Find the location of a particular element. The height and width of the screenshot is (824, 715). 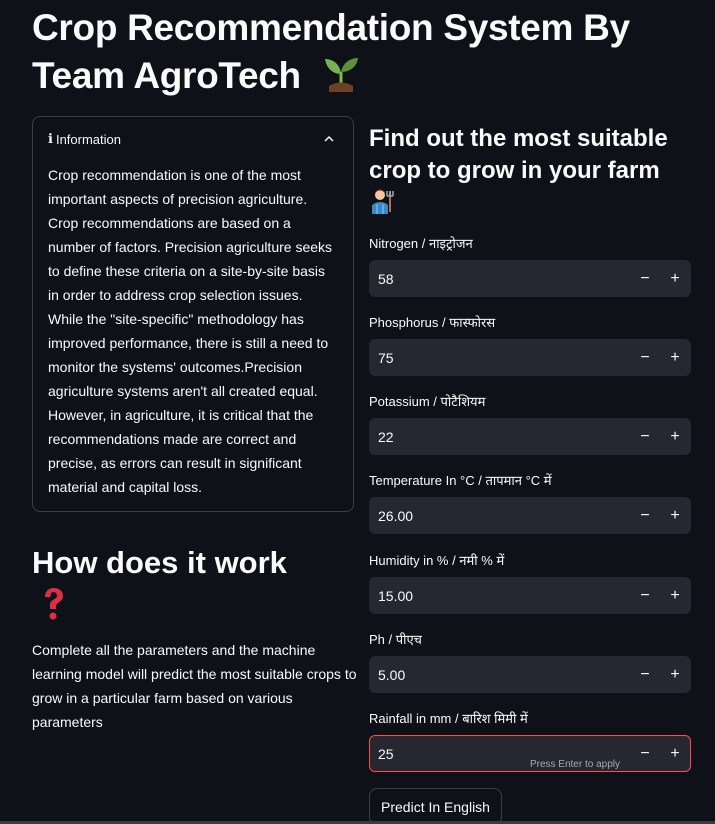

farmer-icon is located at coordinates (383, 201).